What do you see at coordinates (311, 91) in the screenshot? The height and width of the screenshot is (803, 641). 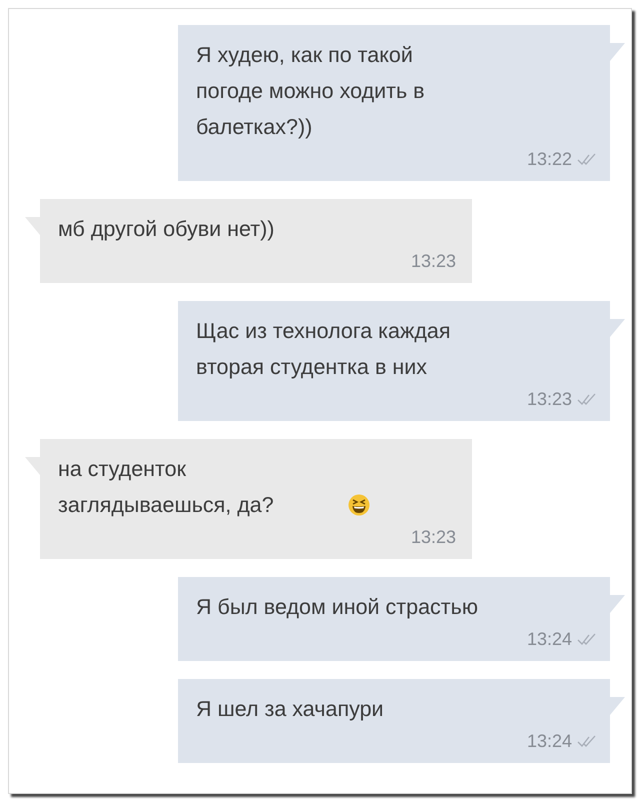 I see `message-text: Я худею, как по такой погоде можно ходить в балетках?))` at bounding box center [311, 91].